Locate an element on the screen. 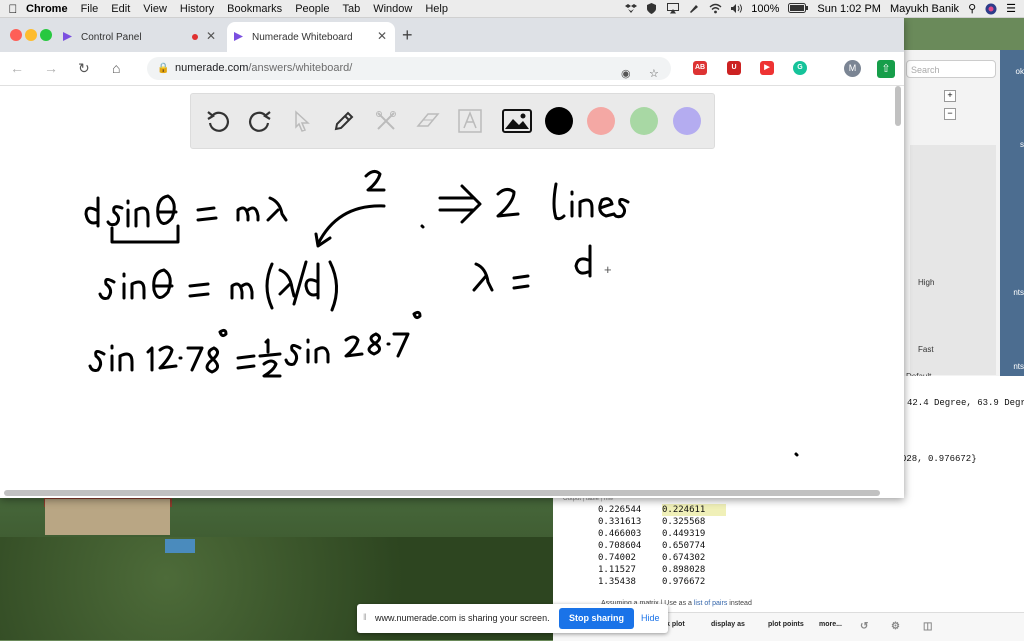 This screenshot has width=1024, height=641. menu-history: History is located at coordinates (197, 9).